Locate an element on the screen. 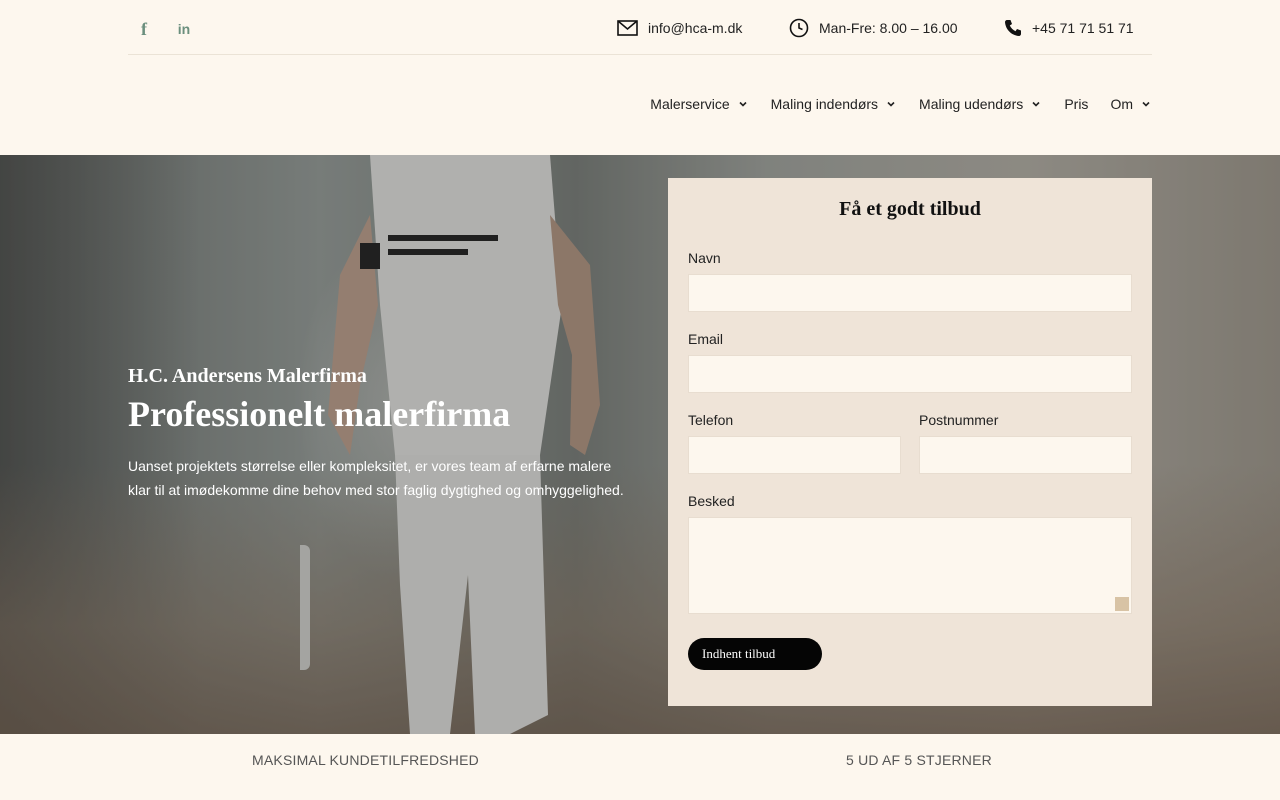  nav-item-pris: Pris is located at coordinates (1076, 104).